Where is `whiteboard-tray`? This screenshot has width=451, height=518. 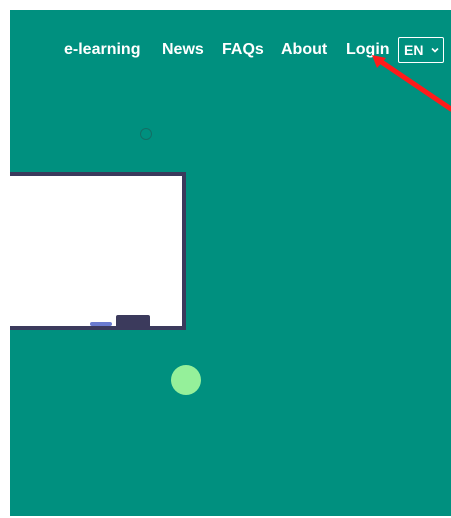 whiteboard-tray is located at coordinates (133, 321).